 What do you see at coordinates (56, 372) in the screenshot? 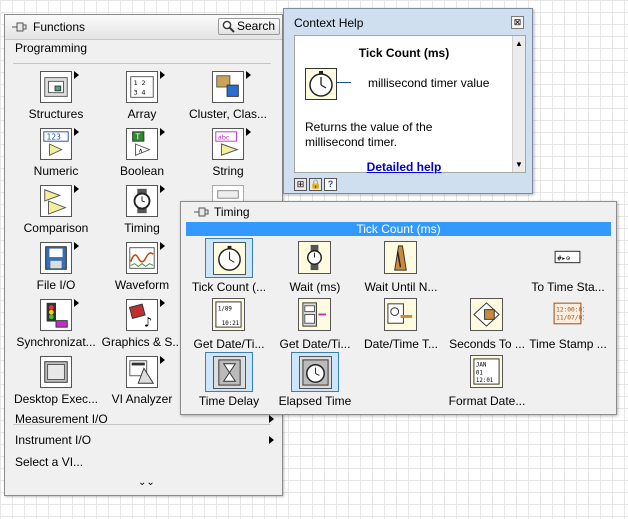
I see `desktop-execution-icon` at bounding box center [56, 372].